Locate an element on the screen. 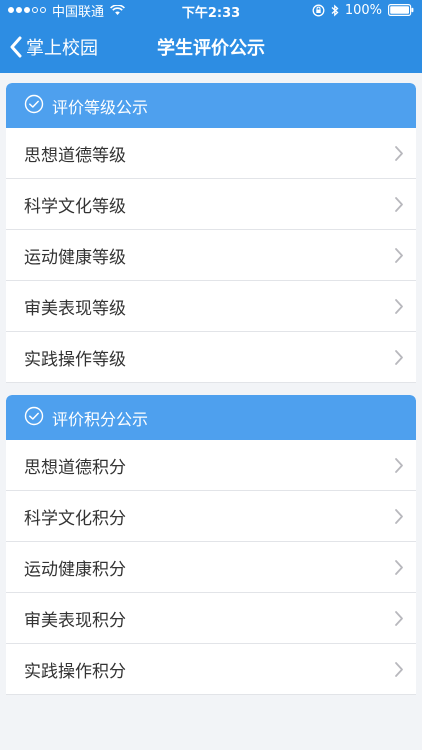 The image size is (422, 750). list-item: 审美表现等级 is located at coordinates (211, 305).